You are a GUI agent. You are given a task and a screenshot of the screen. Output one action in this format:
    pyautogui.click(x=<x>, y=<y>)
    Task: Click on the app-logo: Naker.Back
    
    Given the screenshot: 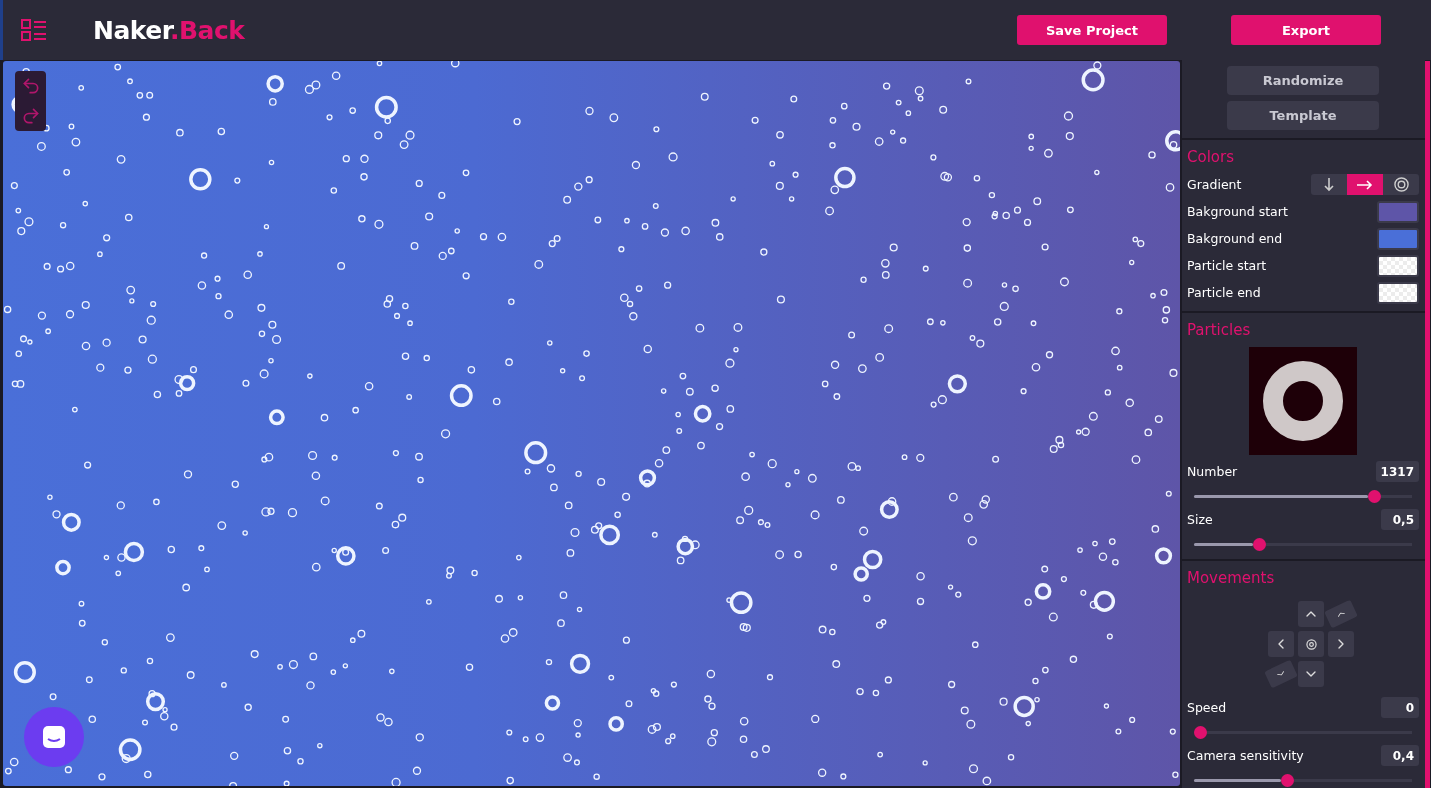 What is the action you would take?
    pyautogui.click(x=169, y=30)
    